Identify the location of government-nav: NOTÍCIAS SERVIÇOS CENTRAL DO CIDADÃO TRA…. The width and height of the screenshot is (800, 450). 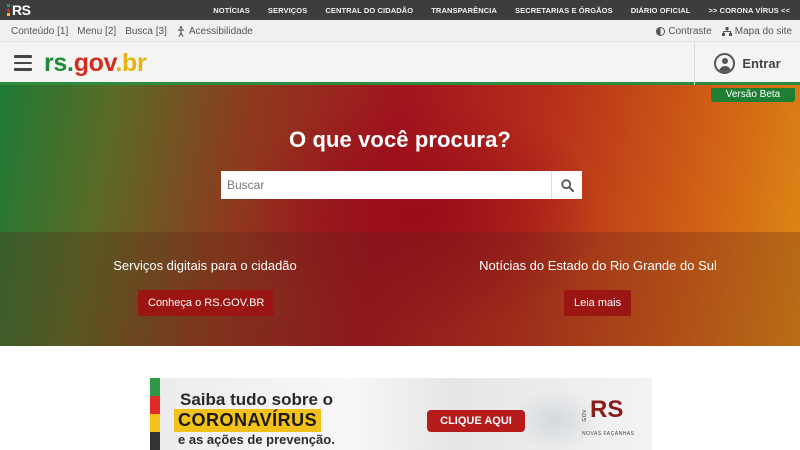
(492, 10).